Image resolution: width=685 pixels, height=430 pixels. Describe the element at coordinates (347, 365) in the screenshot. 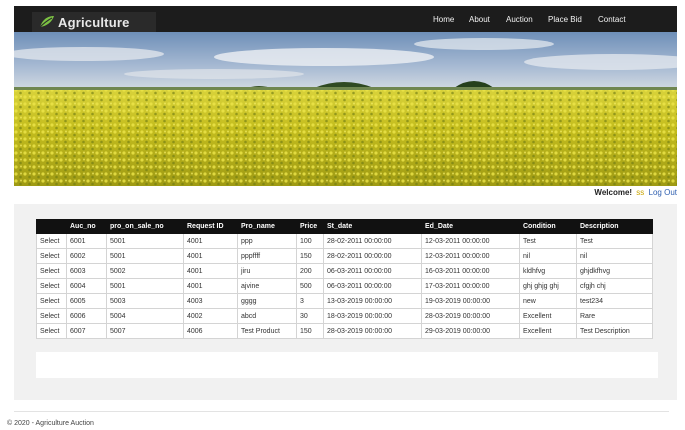

I see `grid-footer-box` at that location.